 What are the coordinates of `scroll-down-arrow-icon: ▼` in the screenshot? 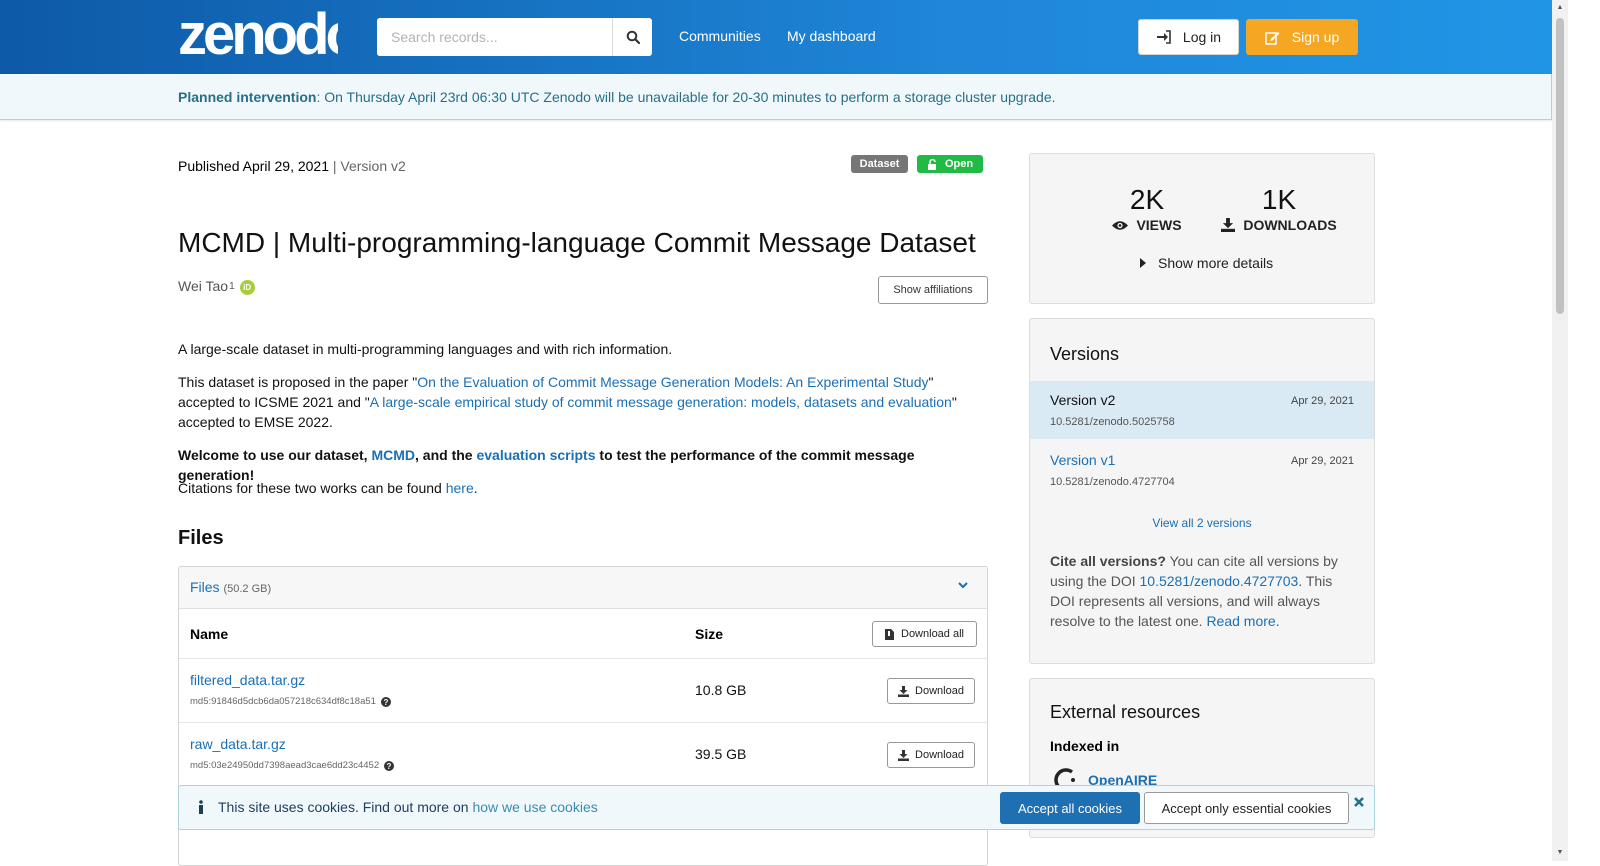 It's located at (1560, 853).